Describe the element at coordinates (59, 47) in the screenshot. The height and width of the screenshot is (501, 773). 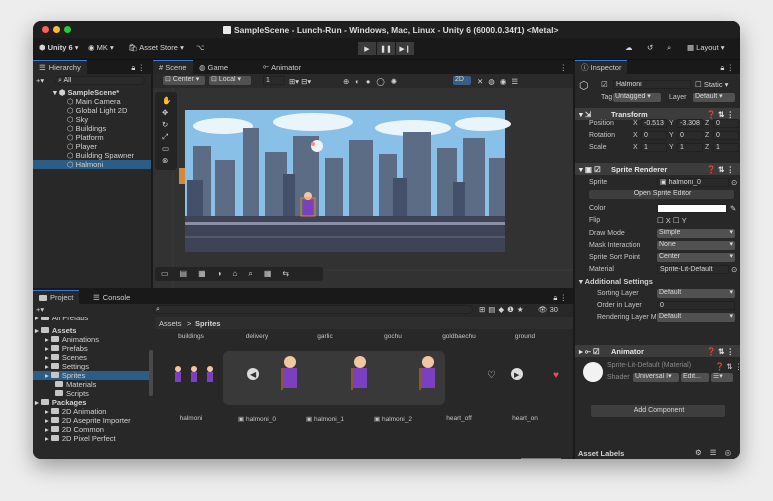
I see `unity-menu-button: ⬢ Unity 6 ▾` at that location.